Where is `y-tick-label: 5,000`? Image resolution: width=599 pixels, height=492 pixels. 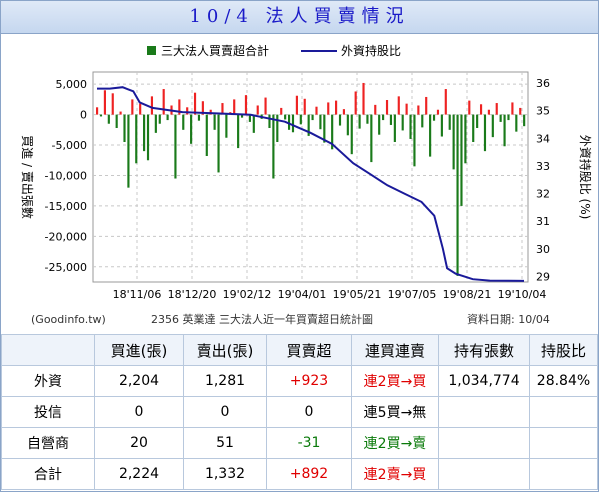 y-tick-label: 5,000 is located at coordinates (72, 84).